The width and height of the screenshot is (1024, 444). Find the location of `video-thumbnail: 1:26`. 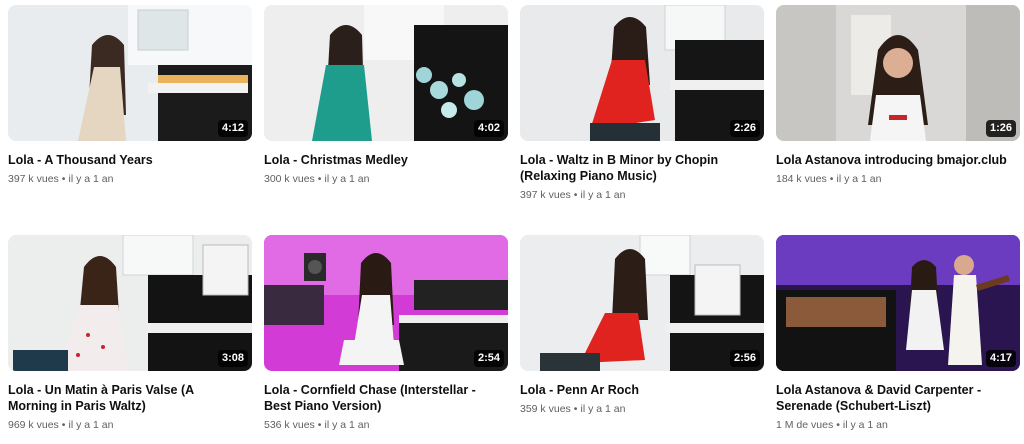

video-thumbnail: 1:26 is located at coordinates (898, 73).